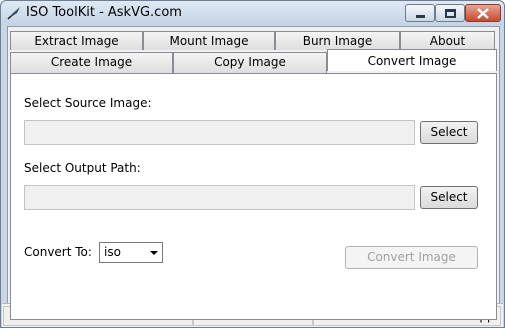 This screenshot has width=505, height=328. I want to click on title-bar: ISO ToolKit - AskVG.com, so click(252, 13).